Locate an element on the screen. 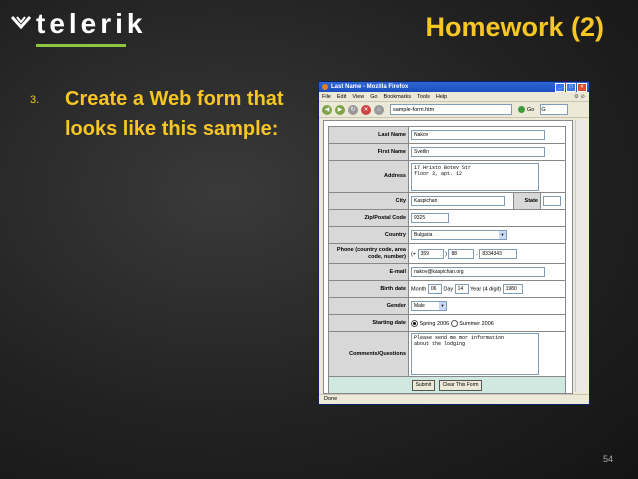 The width and height of the screenshot is (638, 479). form-row-country: Country Bulgaria ▼ is located at coordinates (447, 235).